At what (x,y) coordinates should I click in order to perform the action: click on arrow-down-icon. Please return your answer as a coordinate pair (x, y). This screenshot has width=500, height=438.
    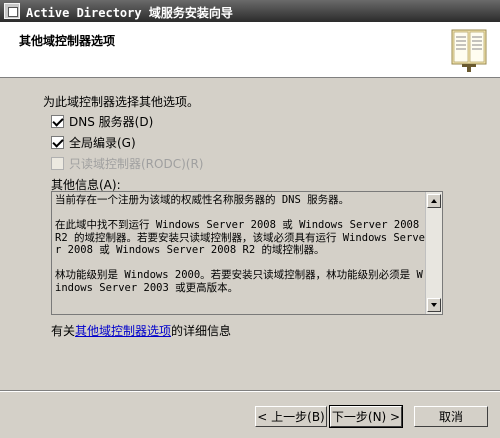
    Looking at the image, I should click on (434, 305).